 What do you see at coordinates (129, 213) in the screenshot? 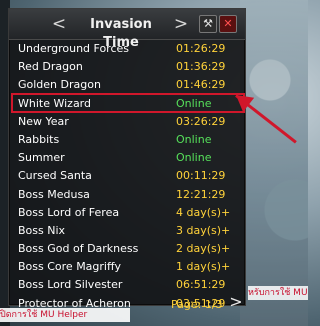
I see `list-item: Boss Lord of Ferea 4 day(s)+` at bounding box center [129, 213].